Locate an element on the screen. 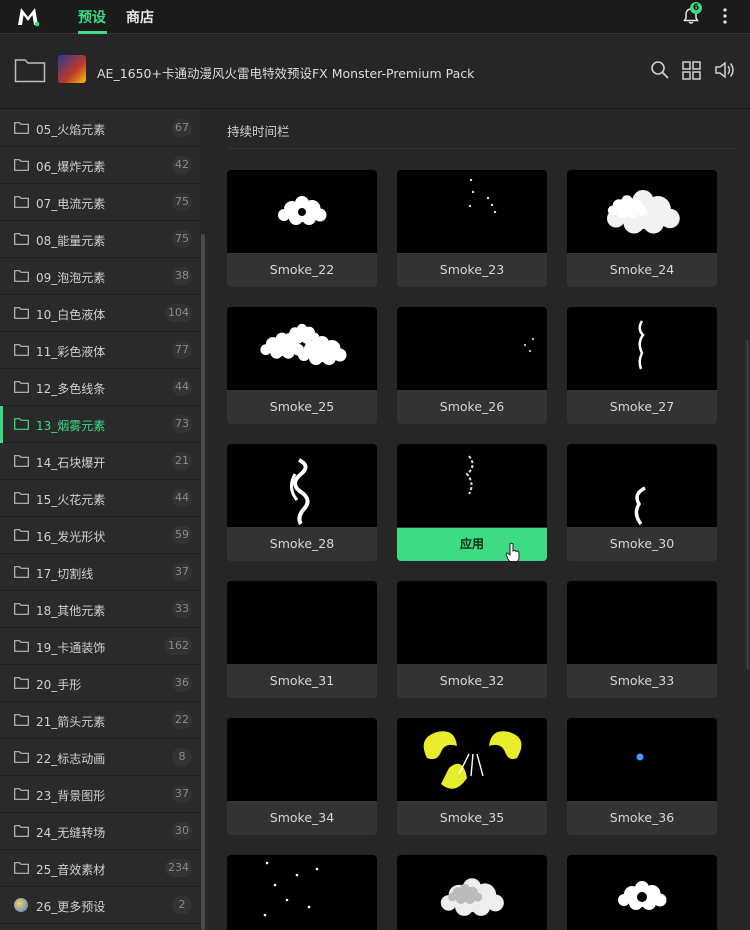 This screenshot has height=930, width=750. sidebar-item-label: 06_爆炸元素 is located at coordinates (71, 167).